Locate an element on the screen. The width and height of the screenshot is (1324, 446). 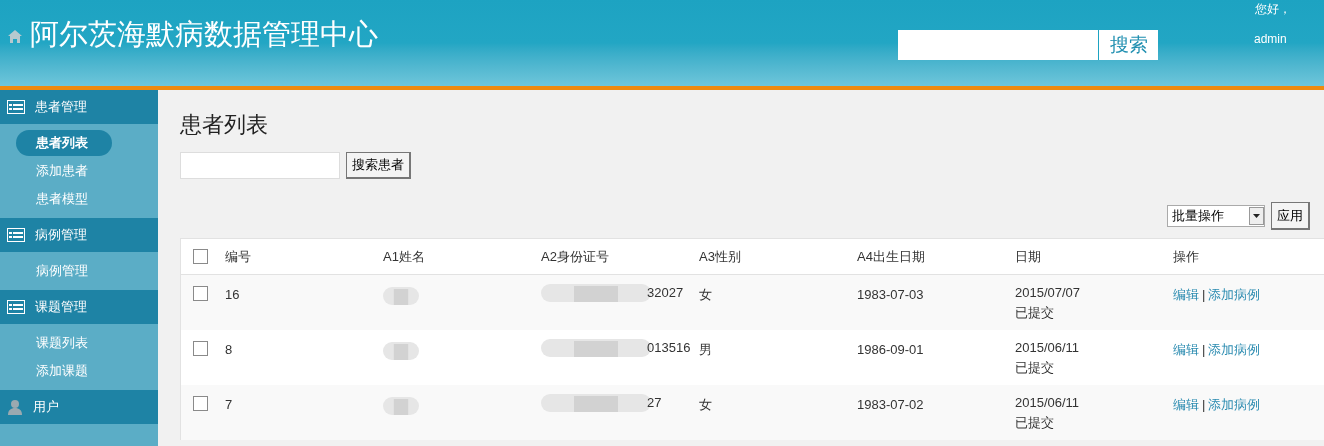
group-label: 患者管理 is located at coordinates (61, 107).